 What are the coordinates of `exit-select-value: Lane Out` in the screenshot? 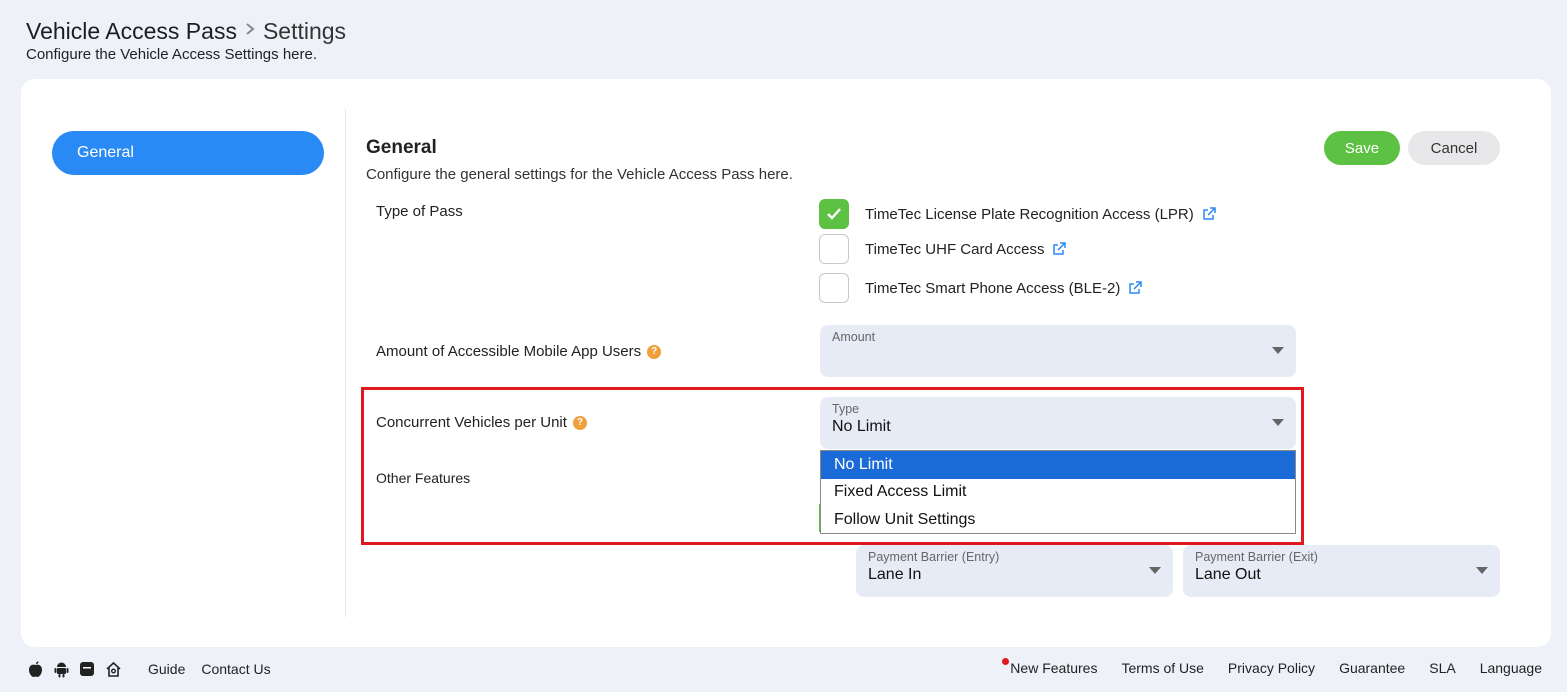 It's located at (1228, 574).